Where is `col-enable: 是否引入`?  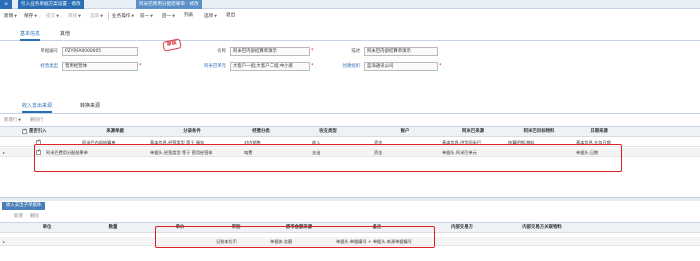 col-enable: 是否引入 is located at coordinates (38, 131).